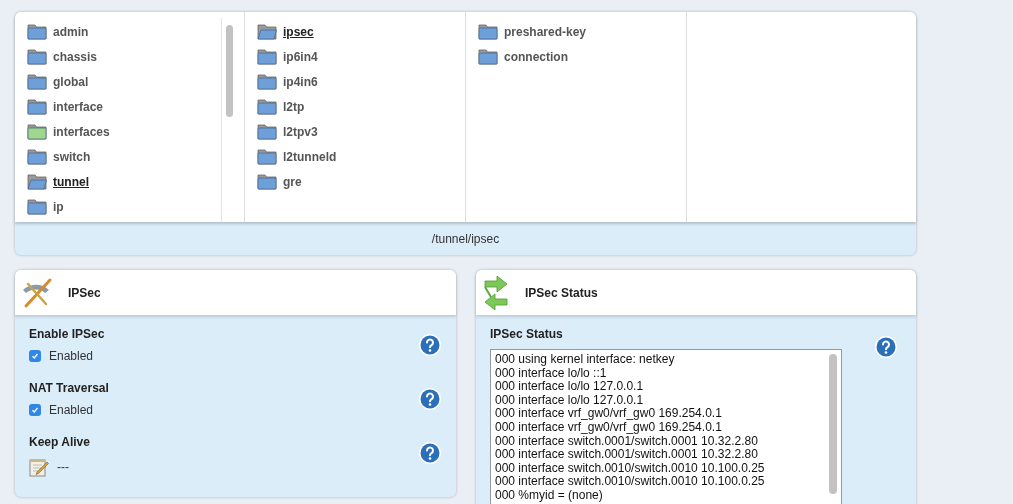 The image size is (1013, 504). What do you see at coordinates (65, 107) in the screenshot?
I see `folder-item: interface` at bounding box center [65, 107].